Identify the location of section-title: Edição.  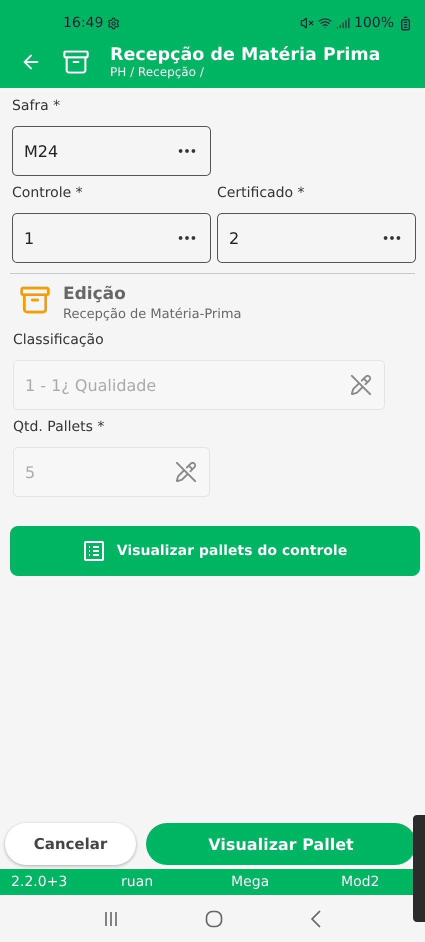
(95, 294).